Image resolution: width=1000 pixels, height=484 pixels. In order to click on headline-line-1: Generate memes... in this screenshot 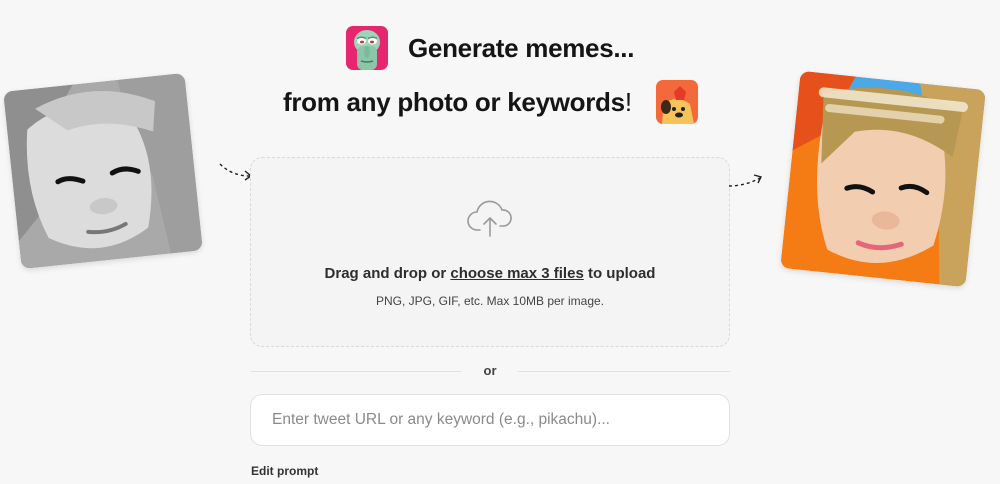, I will do `click(521, 47)`.